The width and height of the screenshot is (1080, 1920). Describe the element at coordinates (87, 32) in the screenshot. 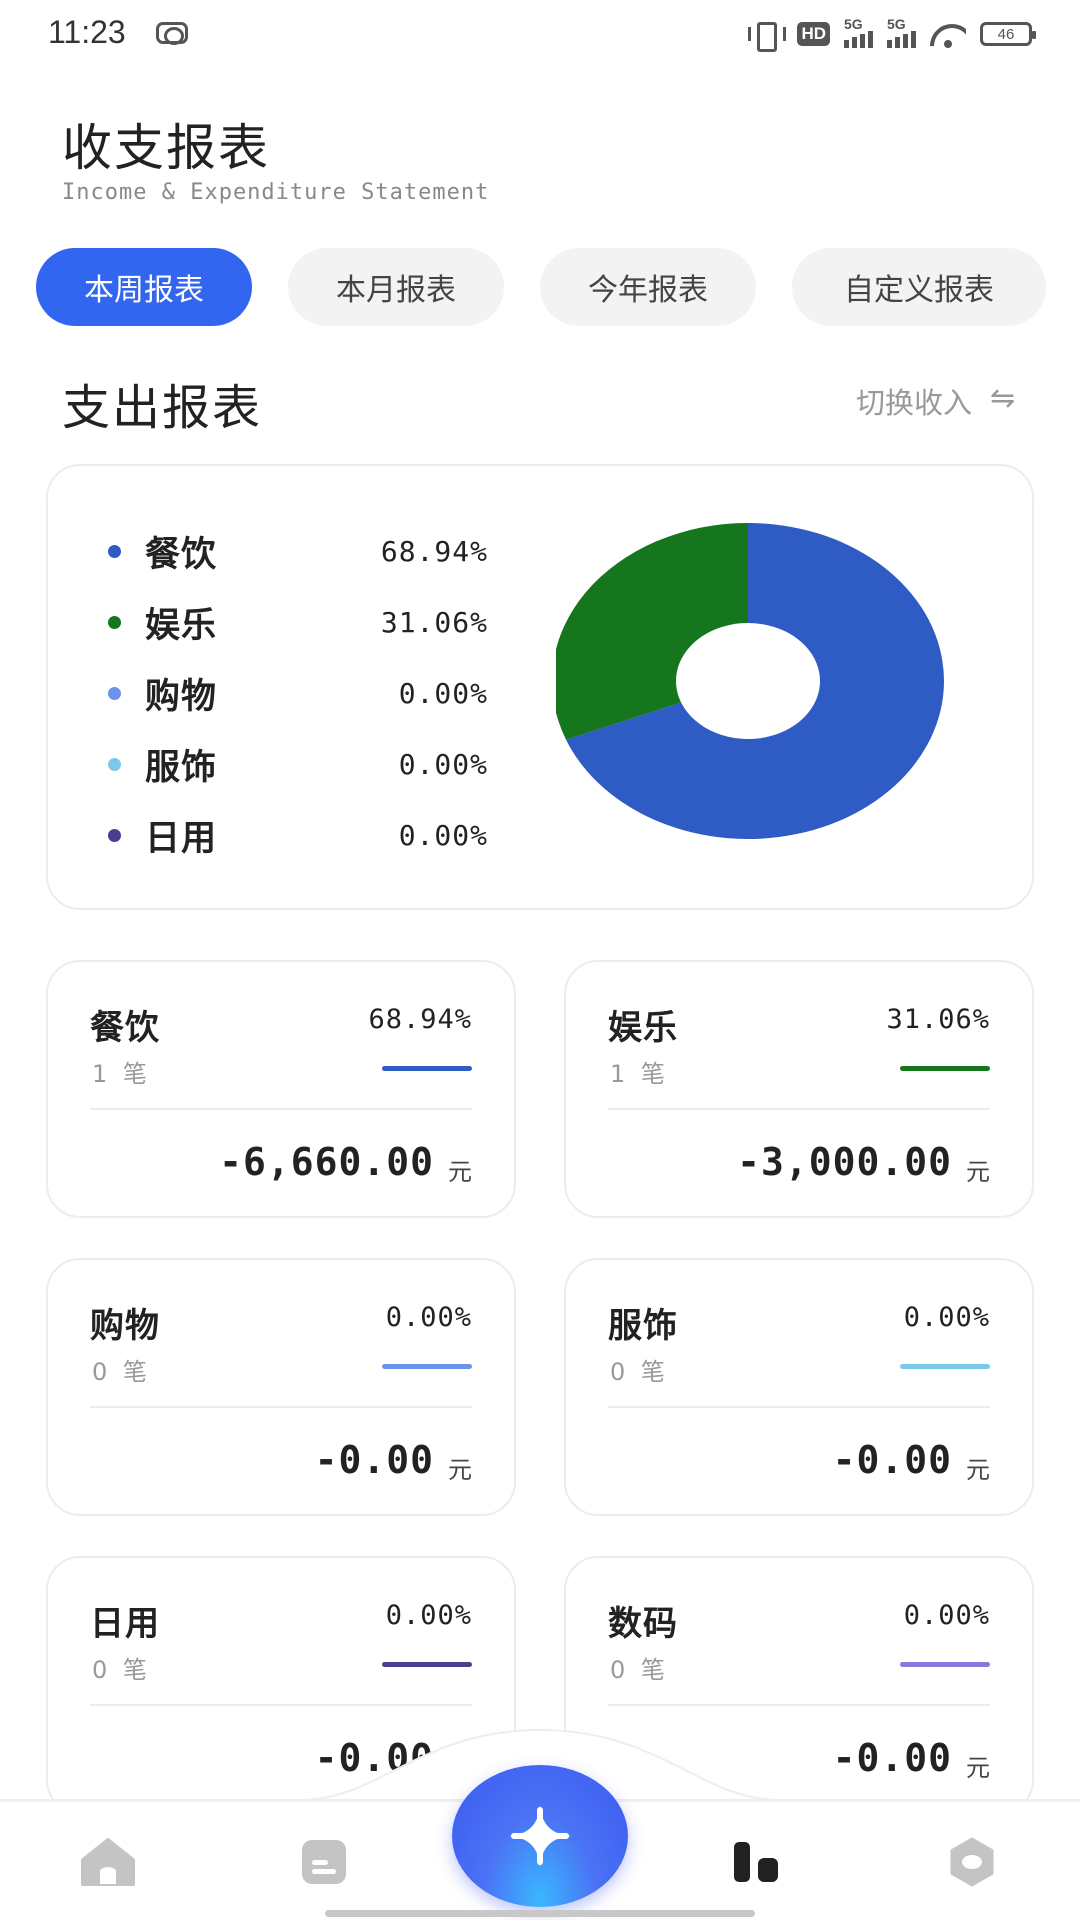

I see `status-time: 11:23` at that location.